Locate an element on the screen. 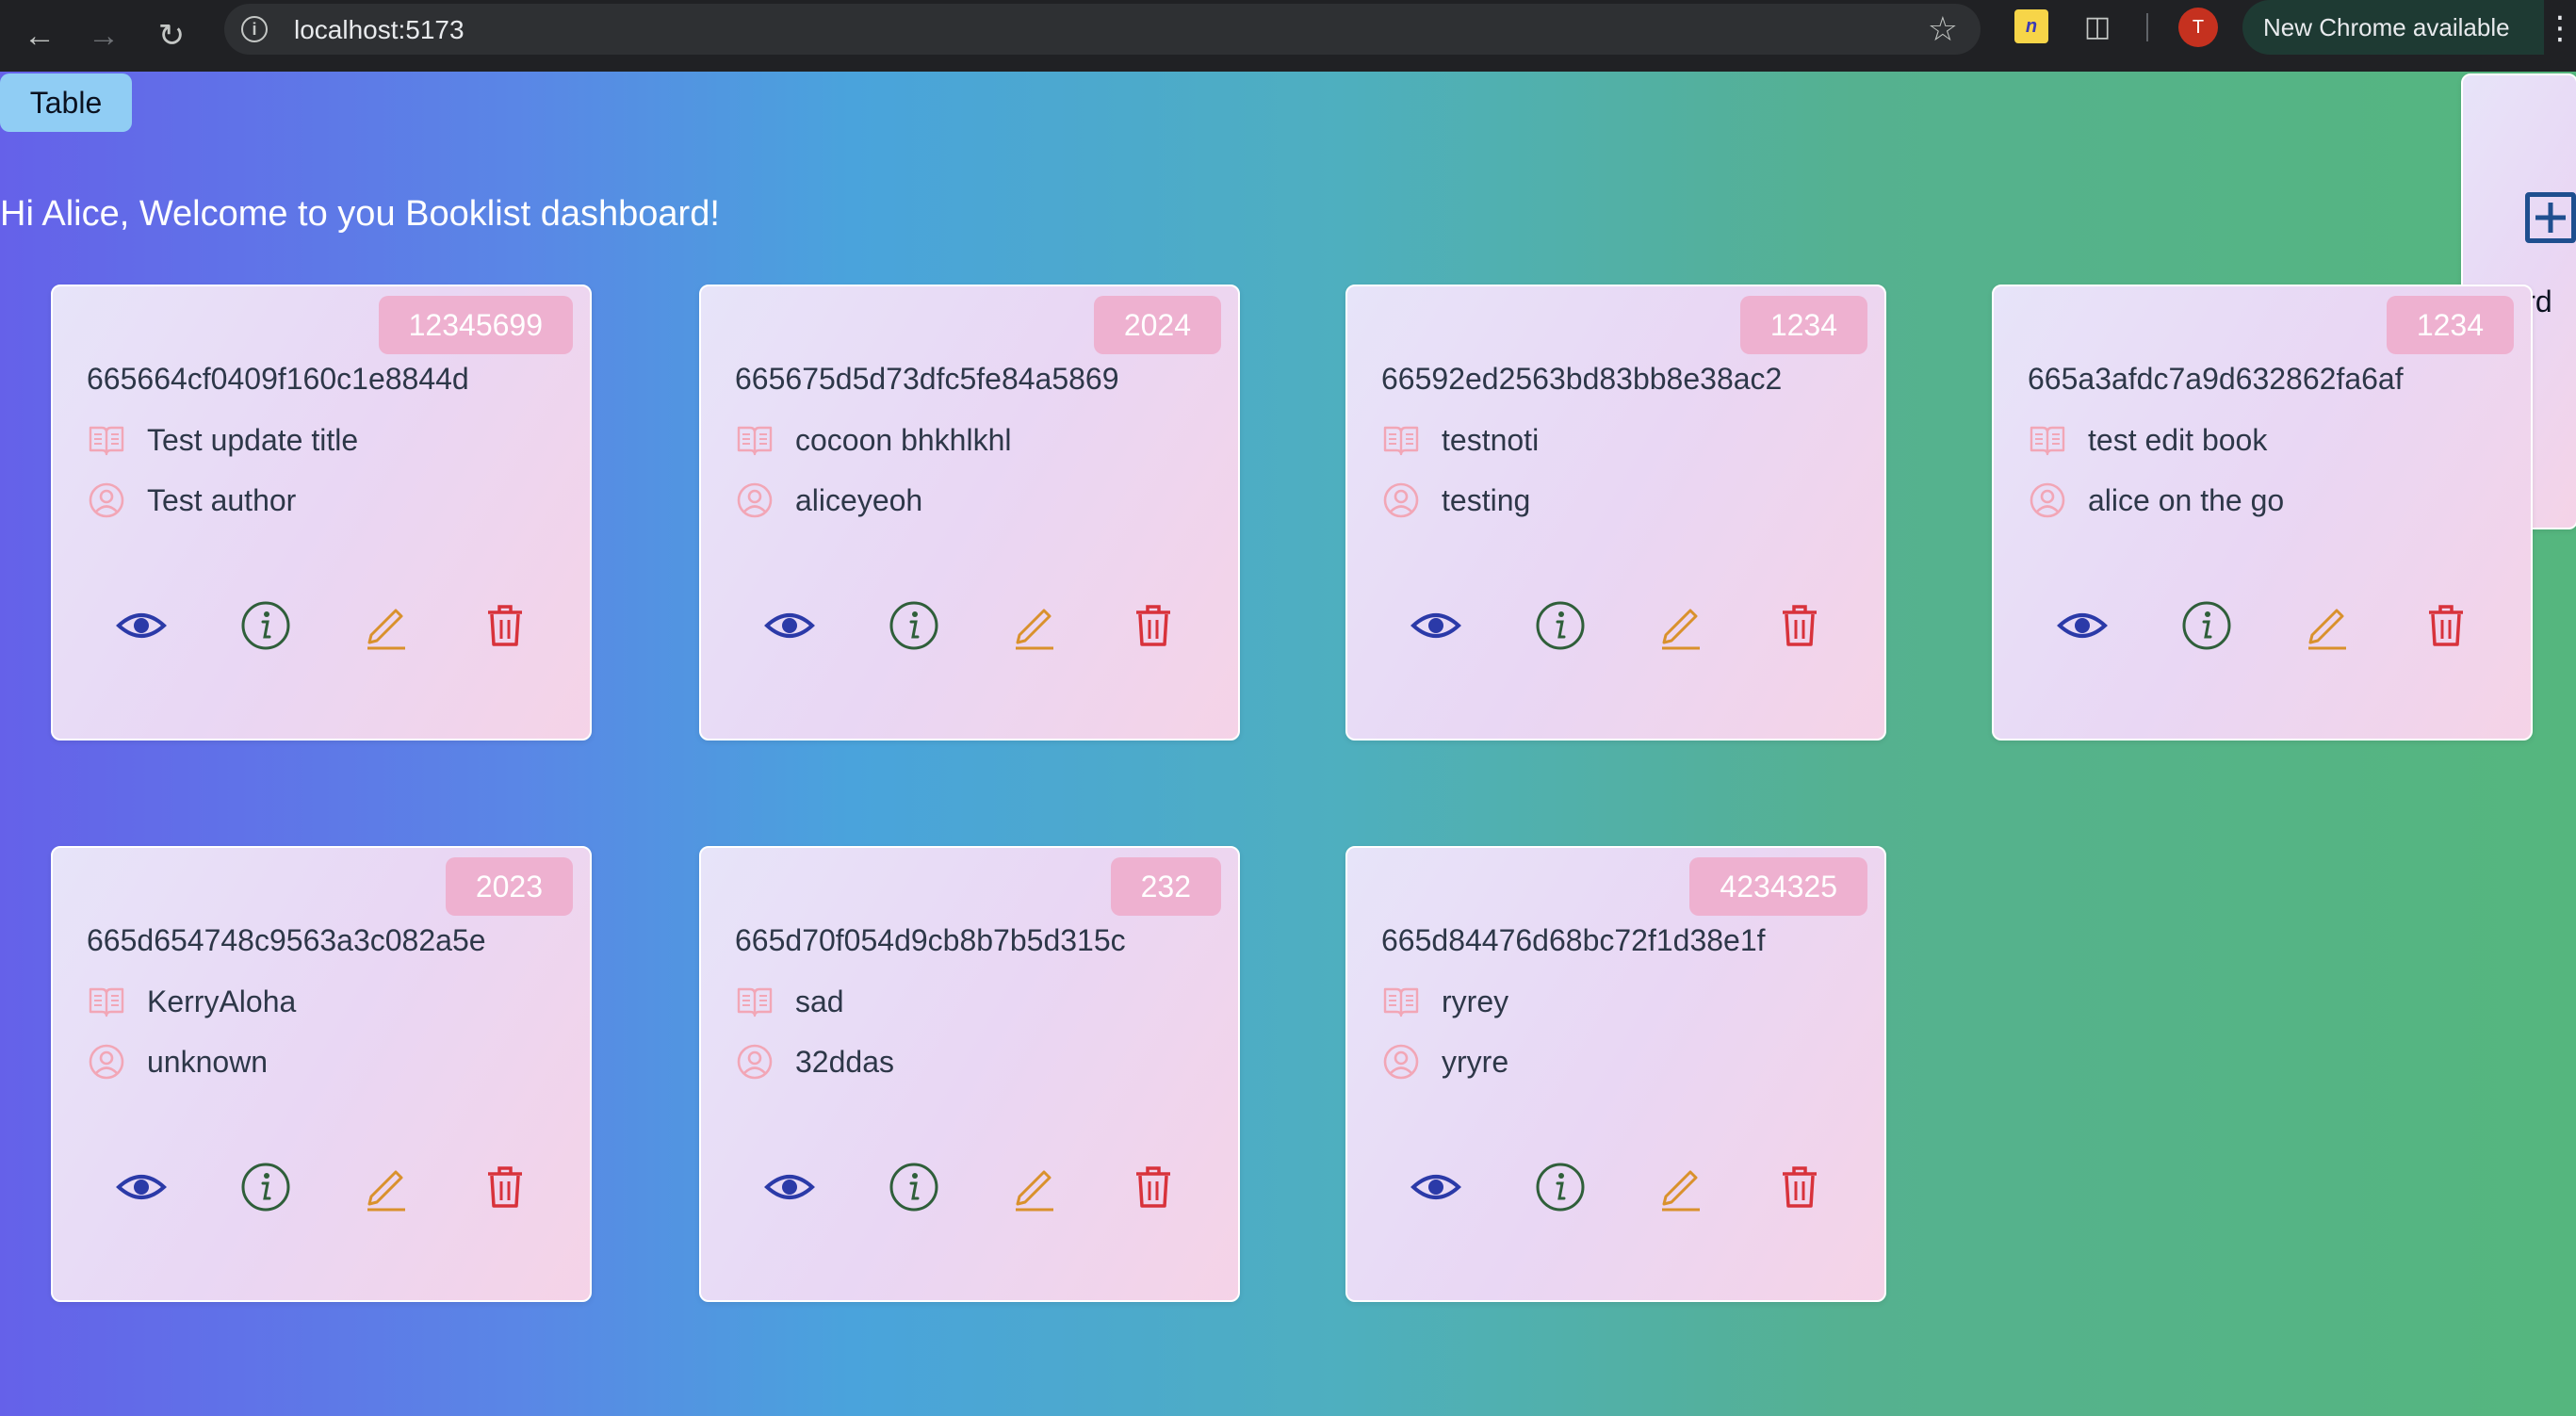 This screenshot has height=1416, width=2576. reload-icon: ↻ is located at coordinates (171, 36).